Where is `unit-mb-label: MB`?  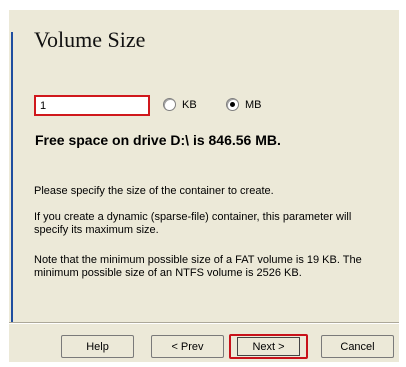
unit-mb-label: MB is located at coordinates (253, 104).